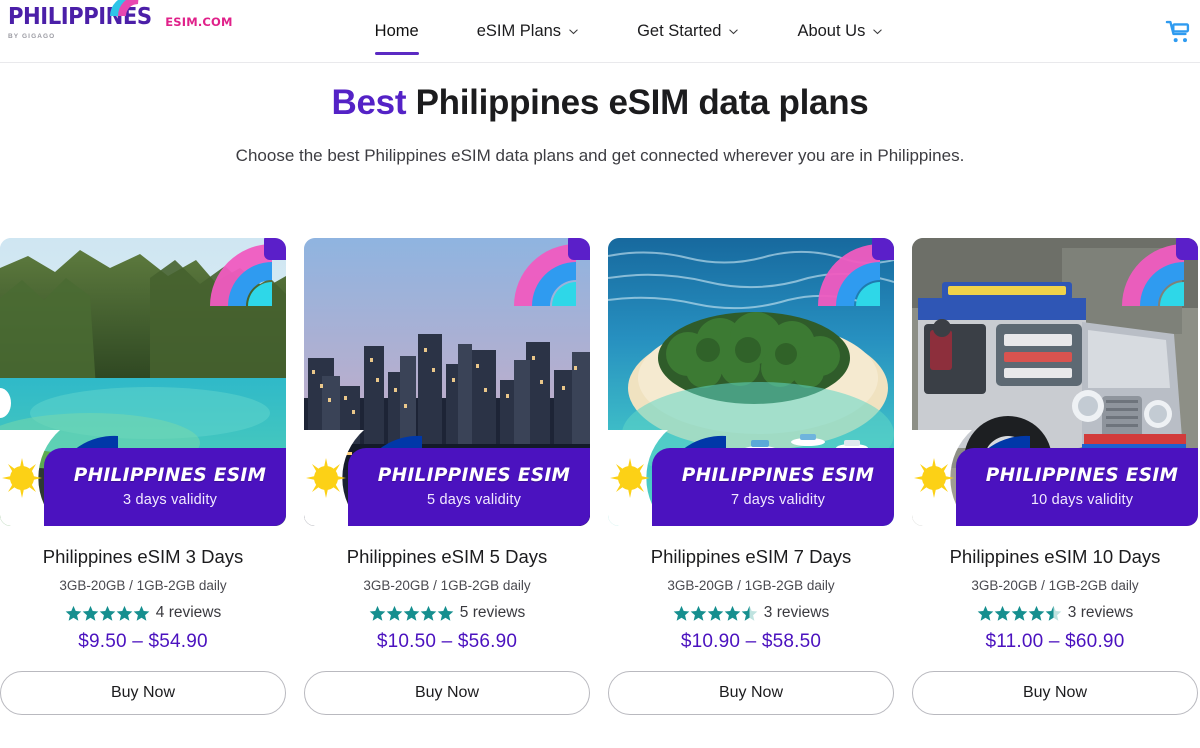 Image resolution: width=1200 pixels, height=748 pixels. Describe the element at coordinates (1055, 642) in the screenshot. I see `product-price: $11.00 – $60.90` at that location.